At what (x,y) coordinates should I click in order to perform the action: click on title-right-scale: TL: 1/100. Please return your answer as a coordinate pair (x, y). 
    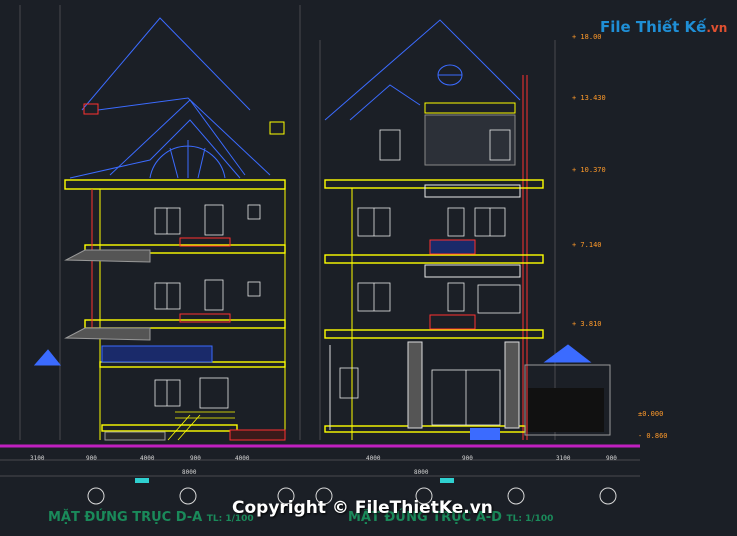
    Looking at the image, I should click on (530, 519).